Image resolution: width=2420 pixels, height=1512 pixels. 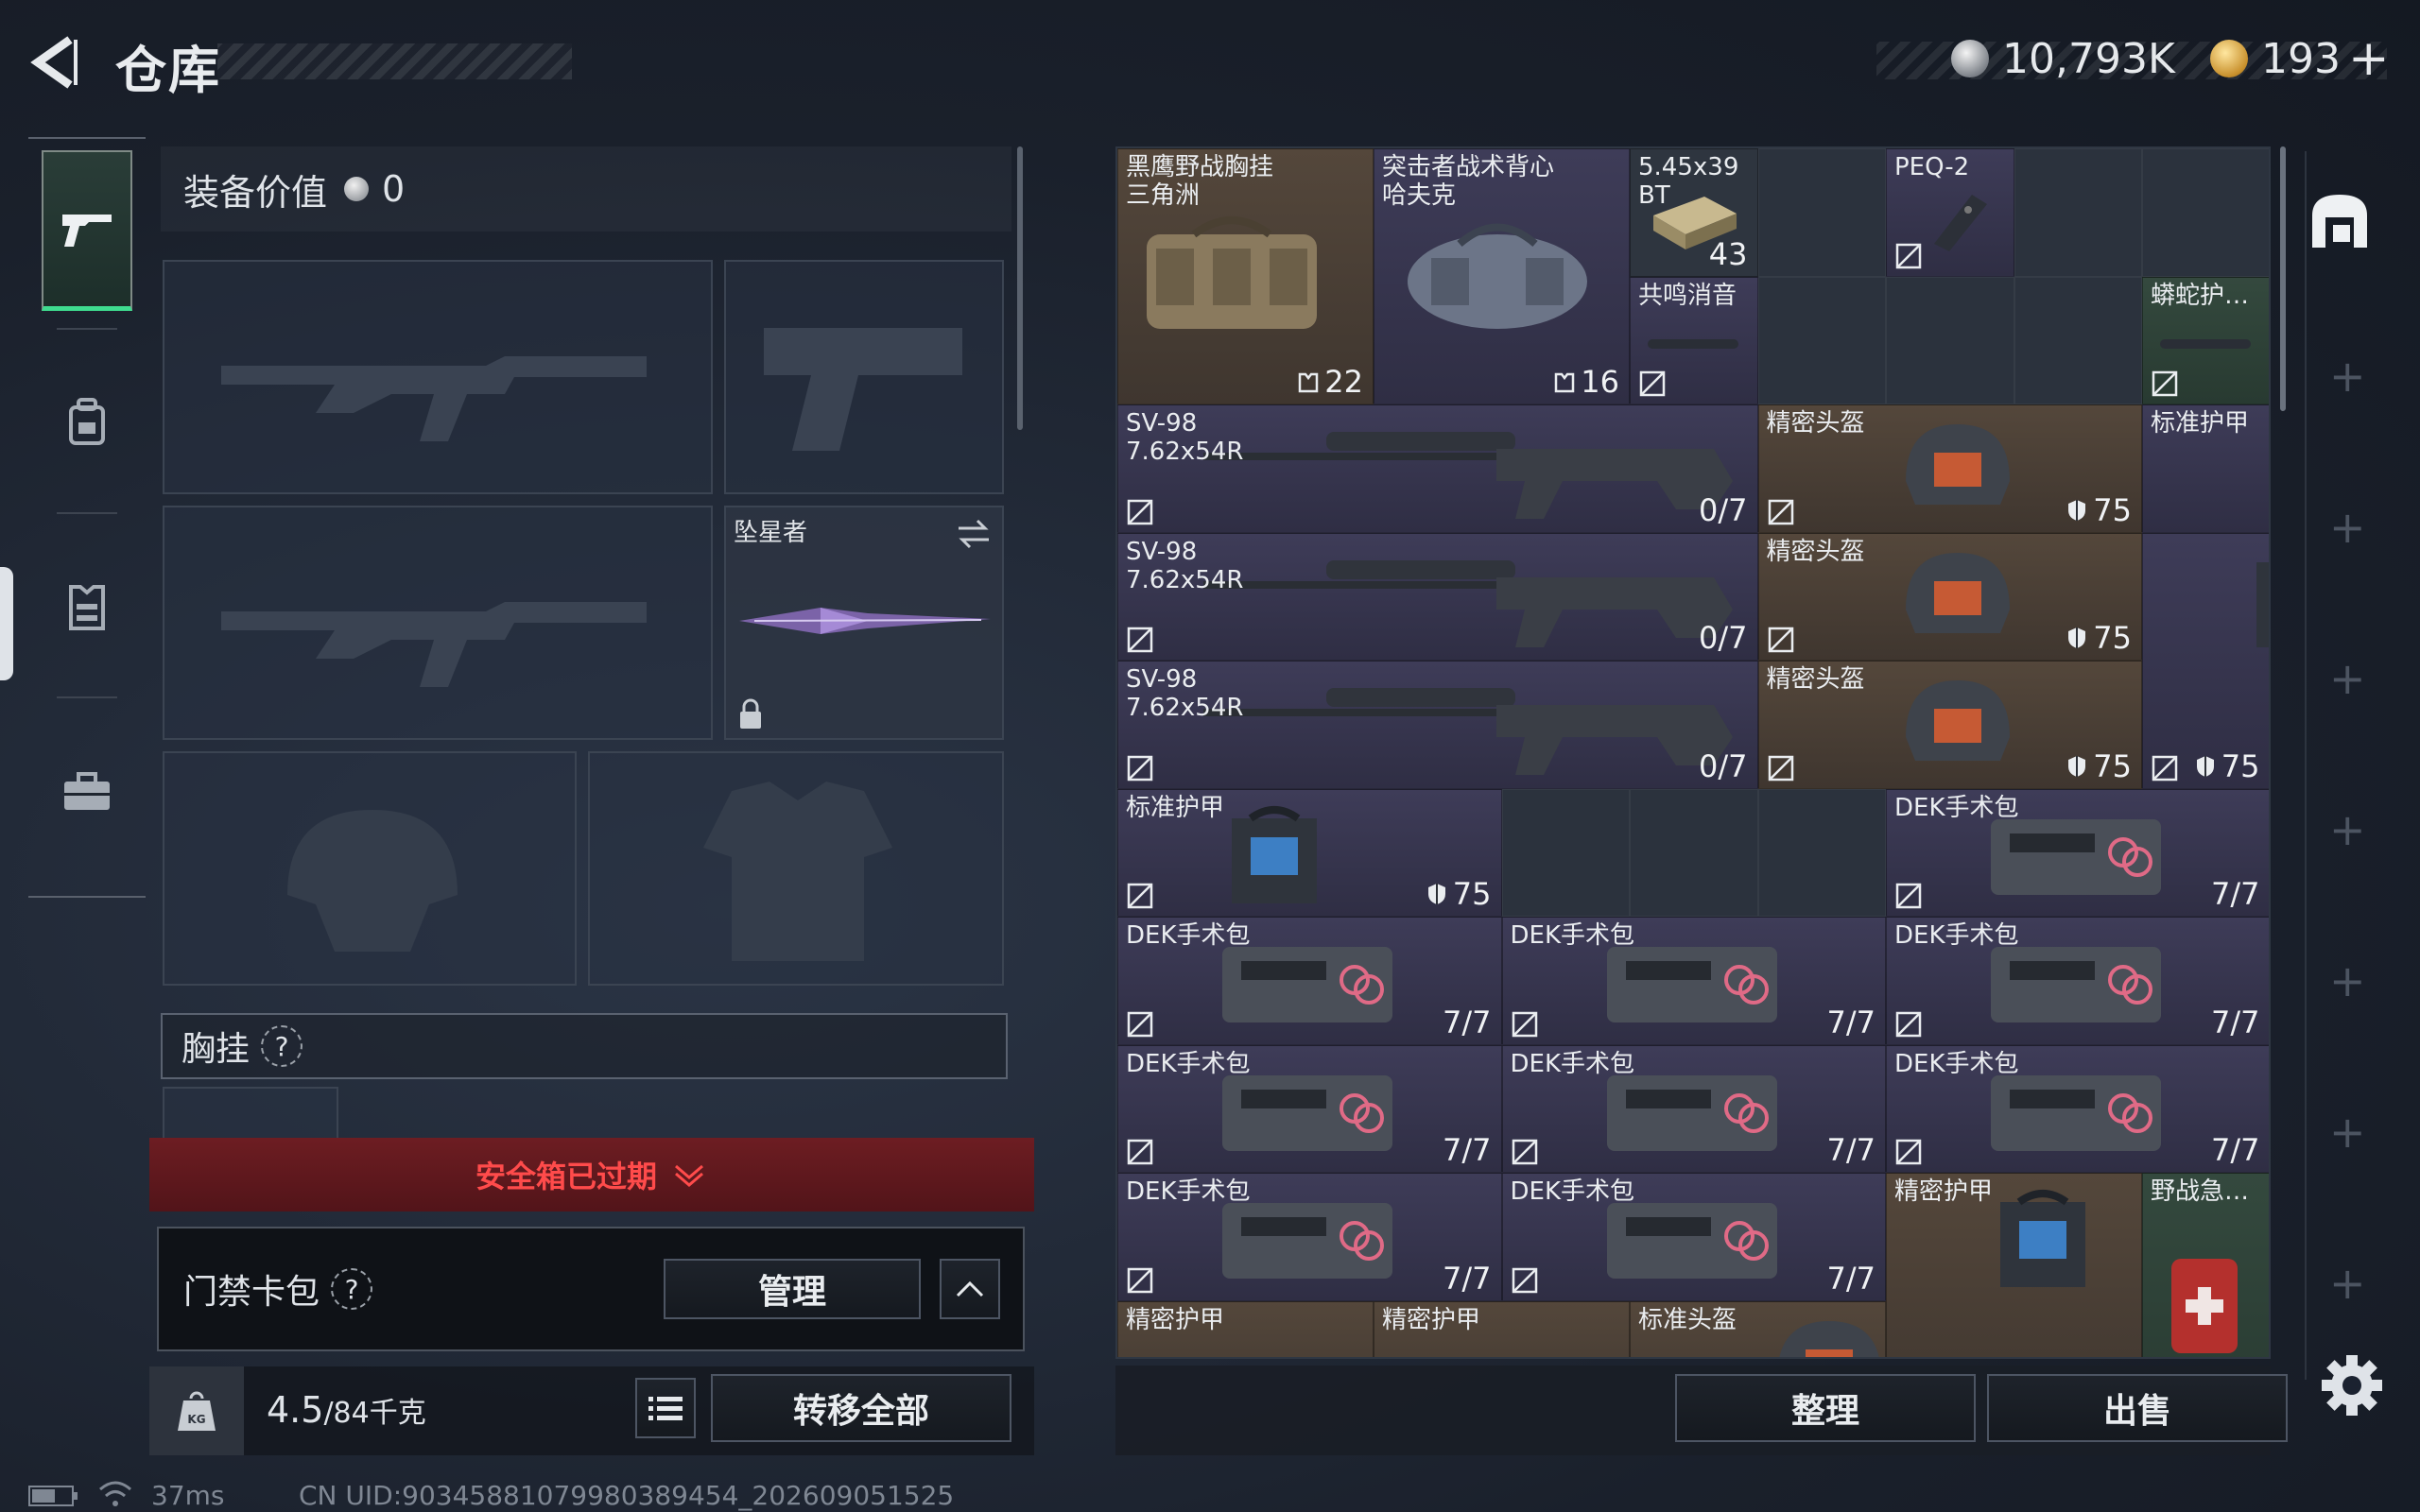 What do you see at coordinates (115, 1493) in the screenshot?
I see `wifi-icon` at bounding box center [115, 1493].